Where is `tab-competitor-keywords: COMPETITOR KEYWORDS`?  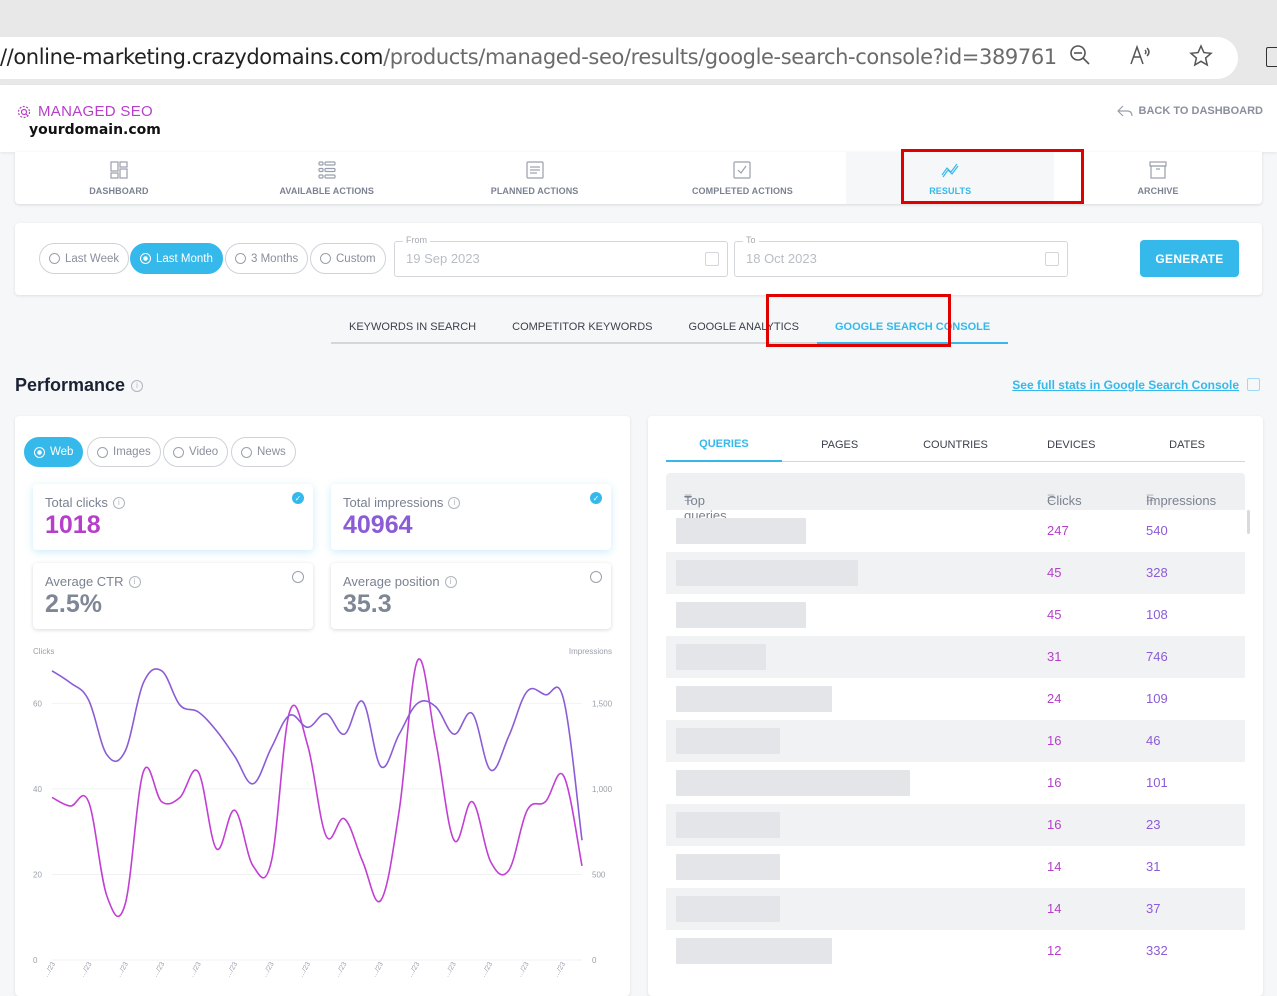 tab-competitor-keywords: COMPETITOR KEYWORDS is located at coordinates (582, 326).